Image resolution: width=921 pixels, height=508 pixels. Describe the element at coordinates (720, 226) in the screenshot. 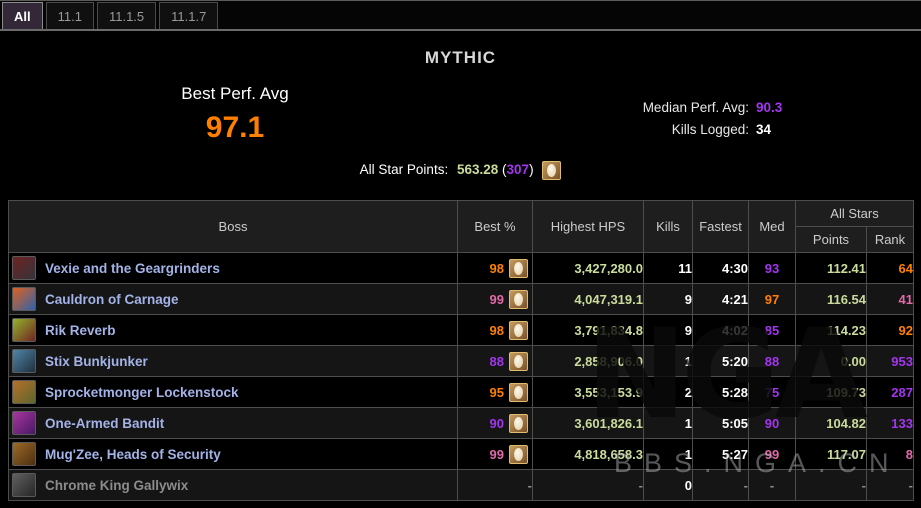

I see `header-fastest: Fastest` at that location.